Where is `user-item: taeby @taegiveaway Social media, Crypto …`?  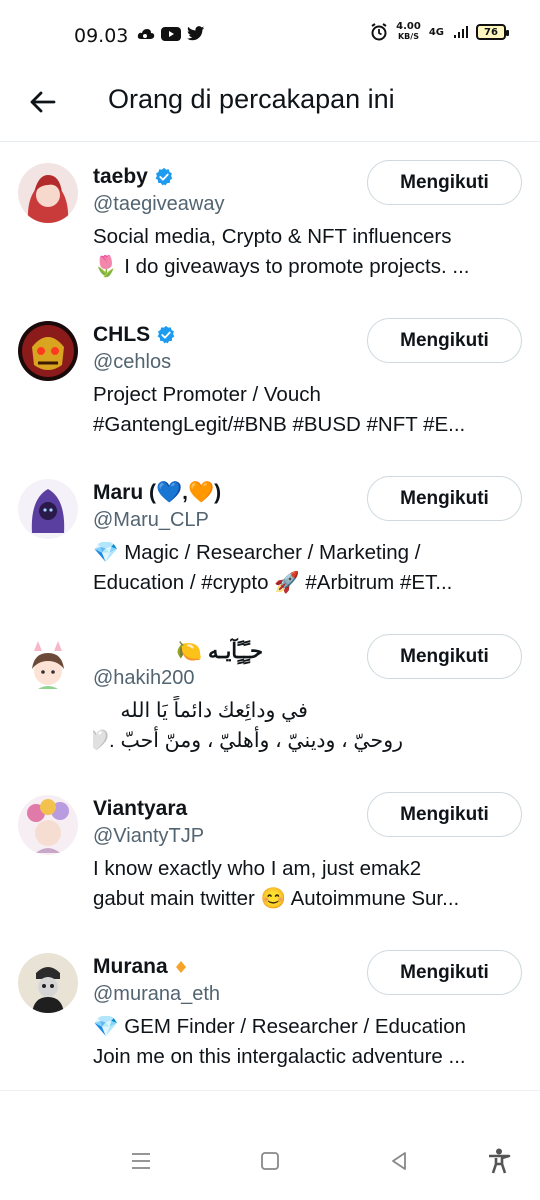
user-item: taeby @taegiveaway Social media, Crypto … is located at coordinates (270, 222).